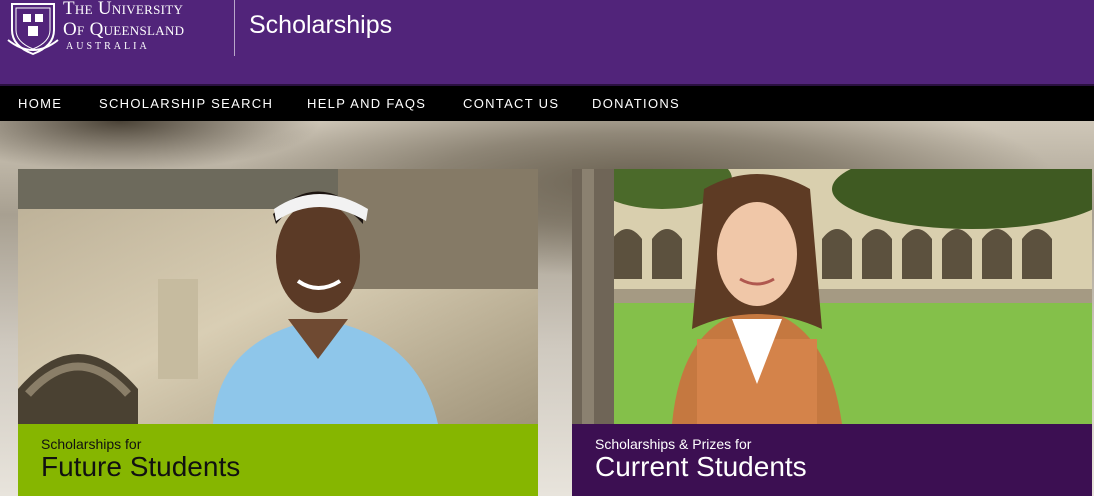  I want to click on university-name-line2: Of Queensland, so click(124, 29).